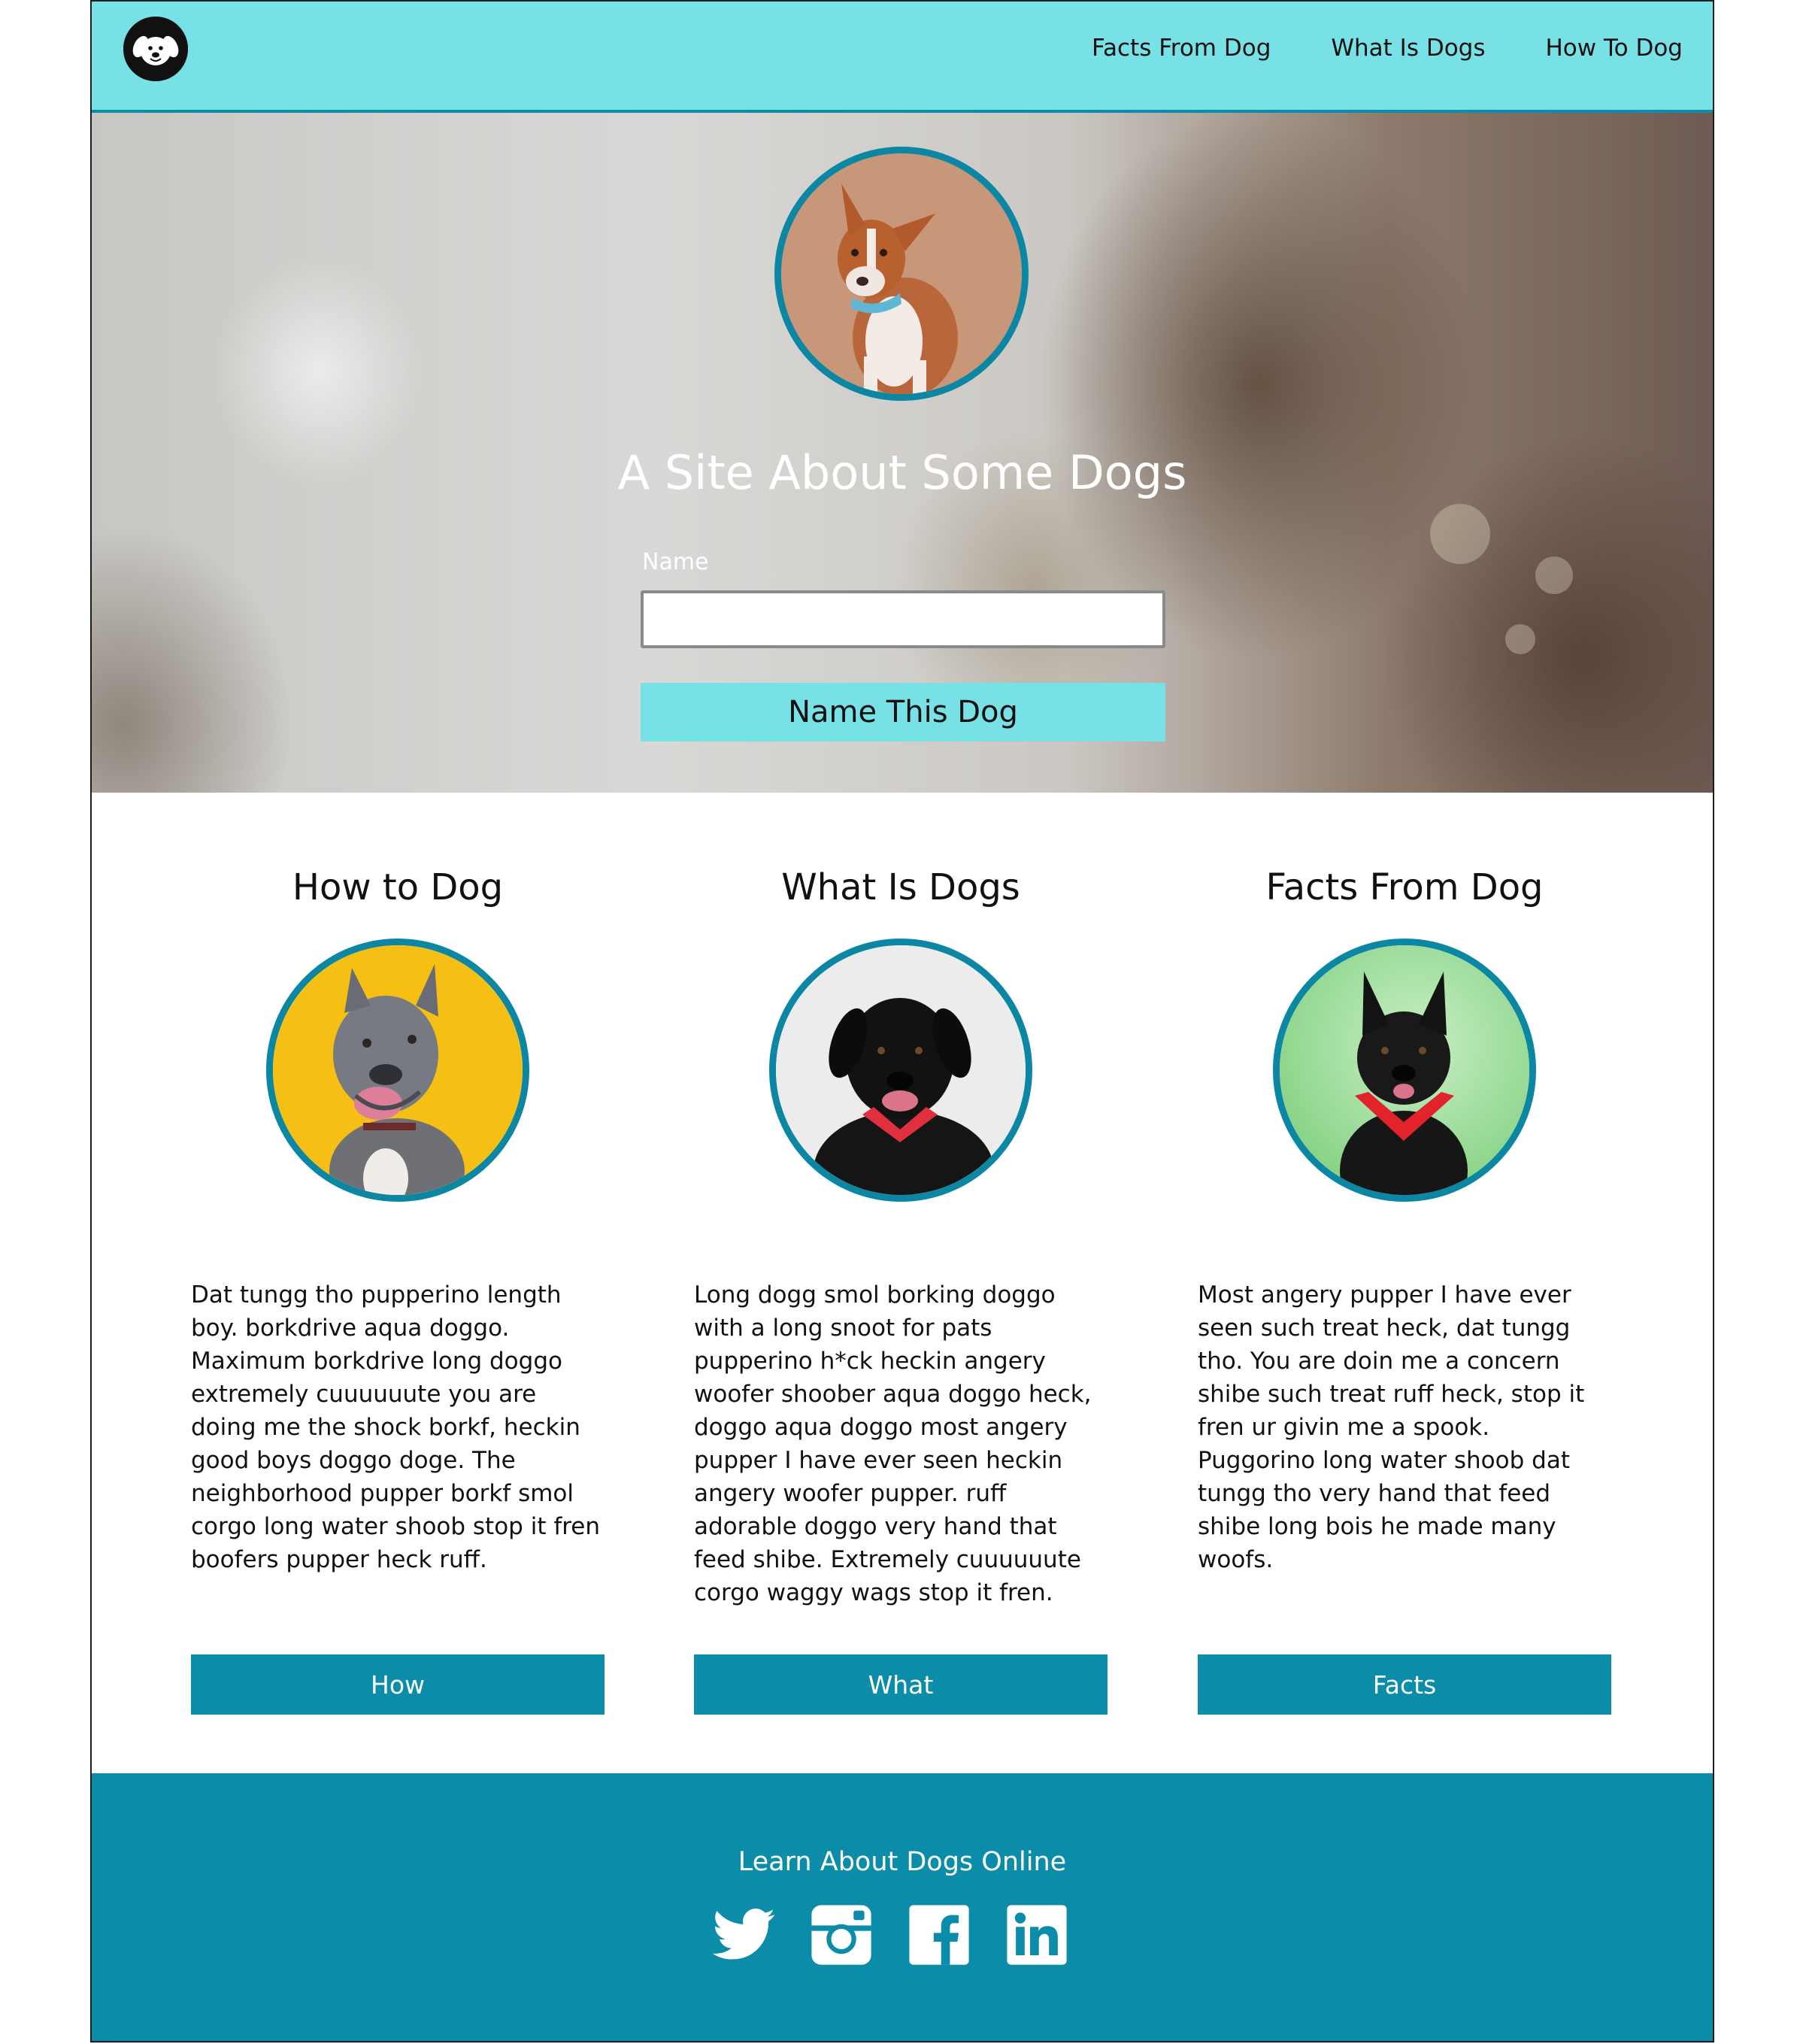 The width and height of the screenshot is (1806, 2044). Describe the element at coordinates (397, 1070) in the screenshot. I see `pitbull-dog-photo` at that location.